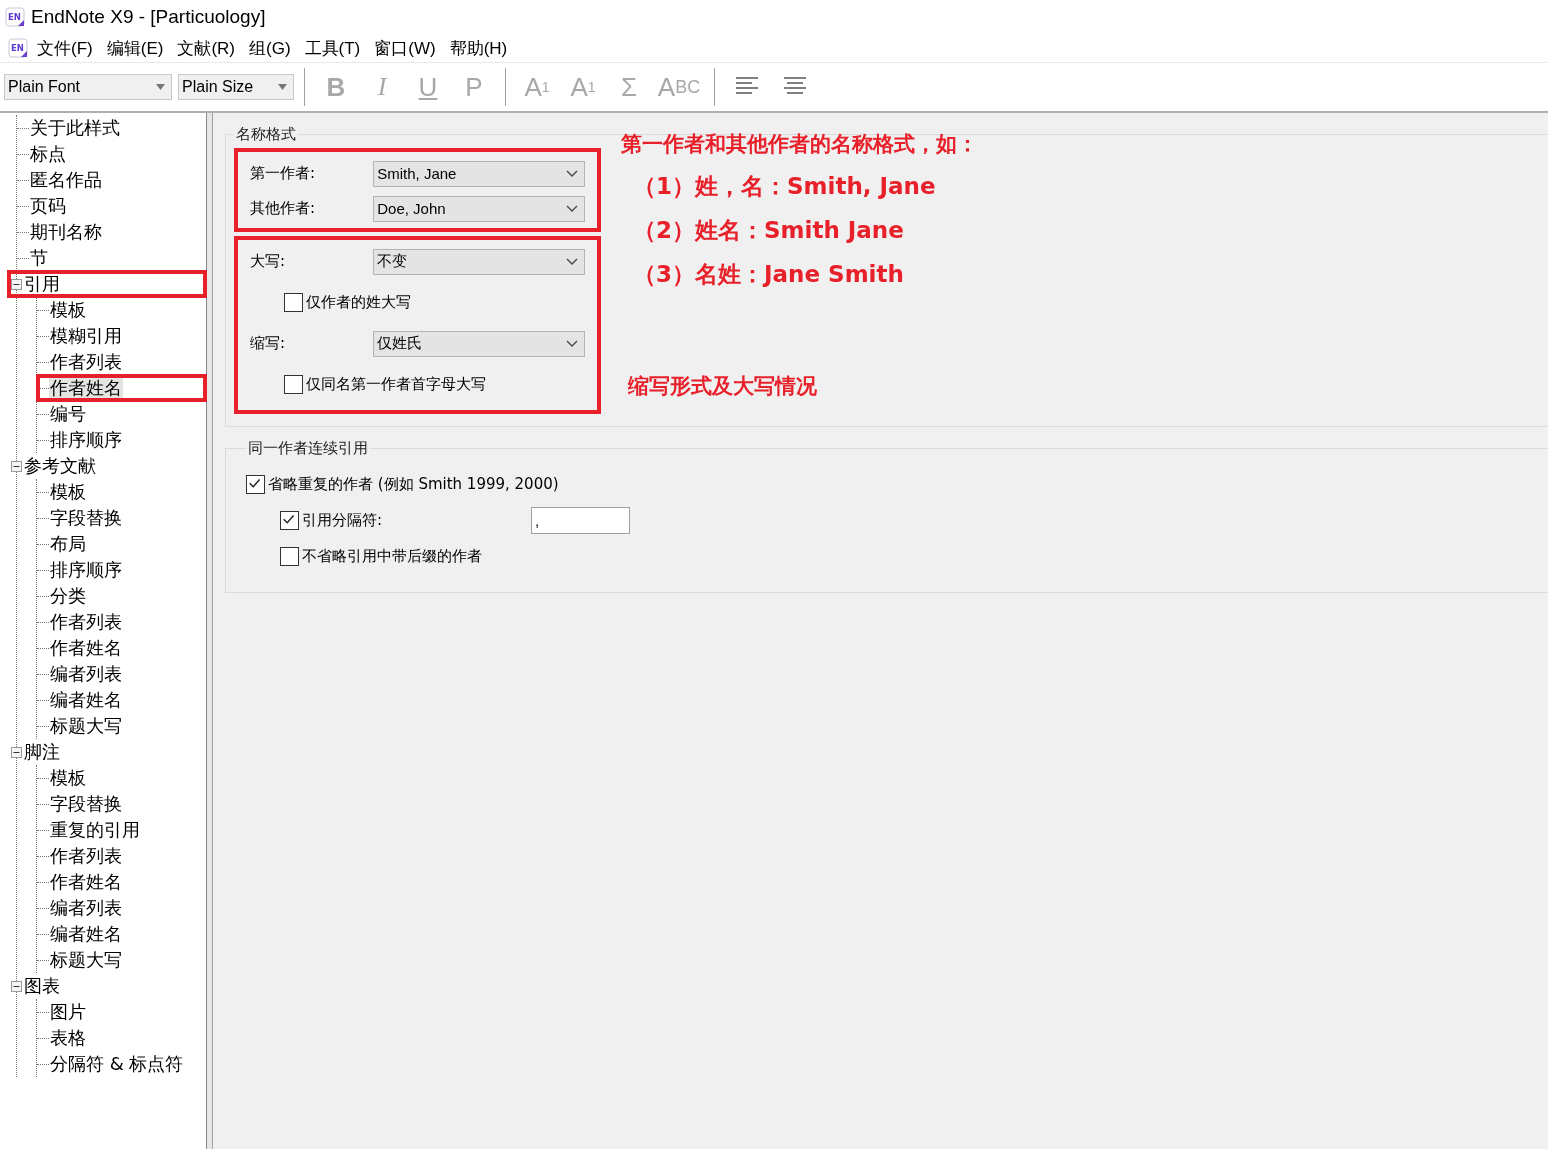 This screenshot has width=1548, height=1150. What do you see at coordinates (342, 520) in the screenshot?
I see `checkbox-label: 引用分隔符:` at bounding box center [342, 520].